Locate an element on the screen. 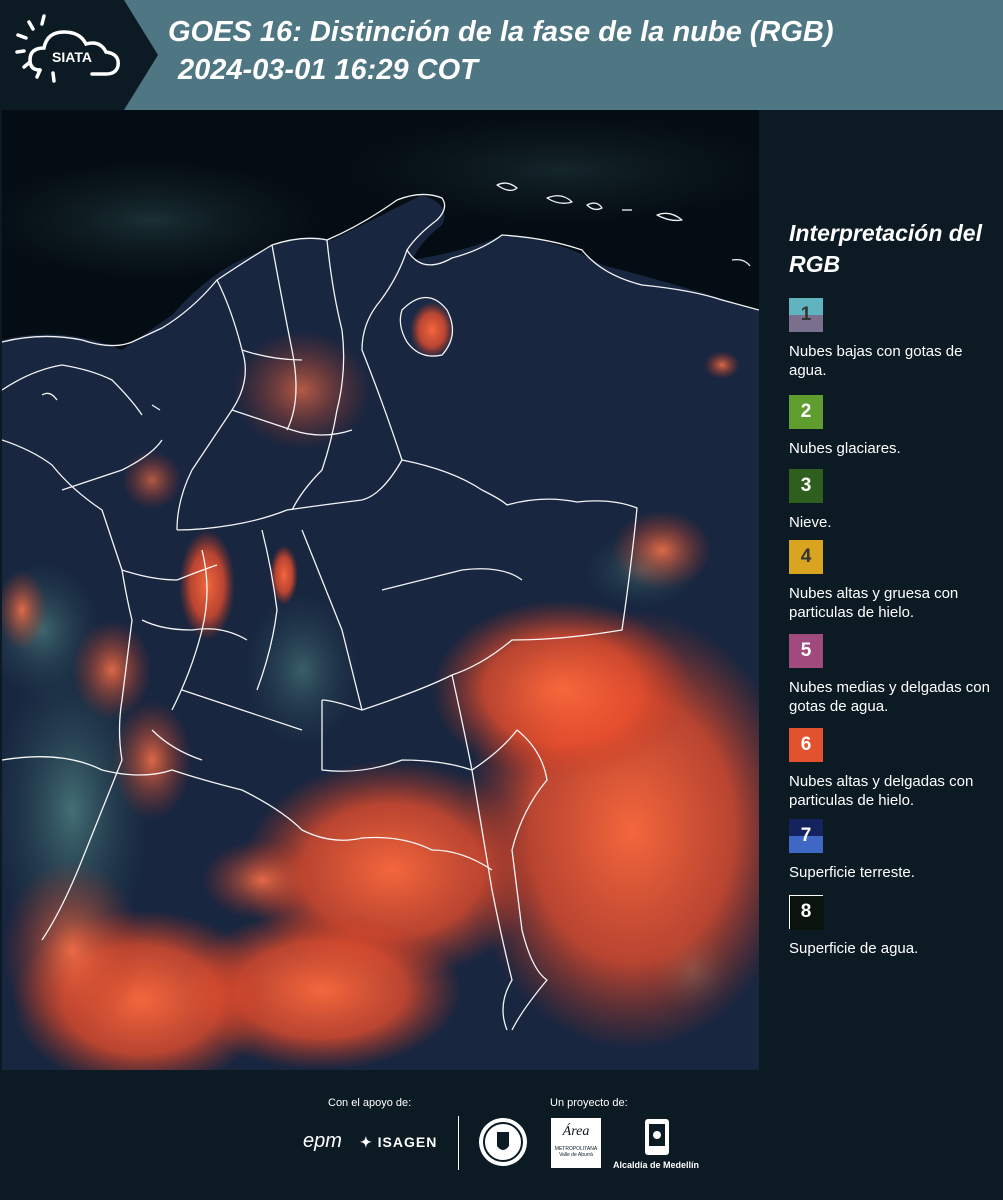 Image resolution: width=1003 pixels, height=1200 pixels. isagen-mark-icon: ✦ is located at coordinates (366, 1142).